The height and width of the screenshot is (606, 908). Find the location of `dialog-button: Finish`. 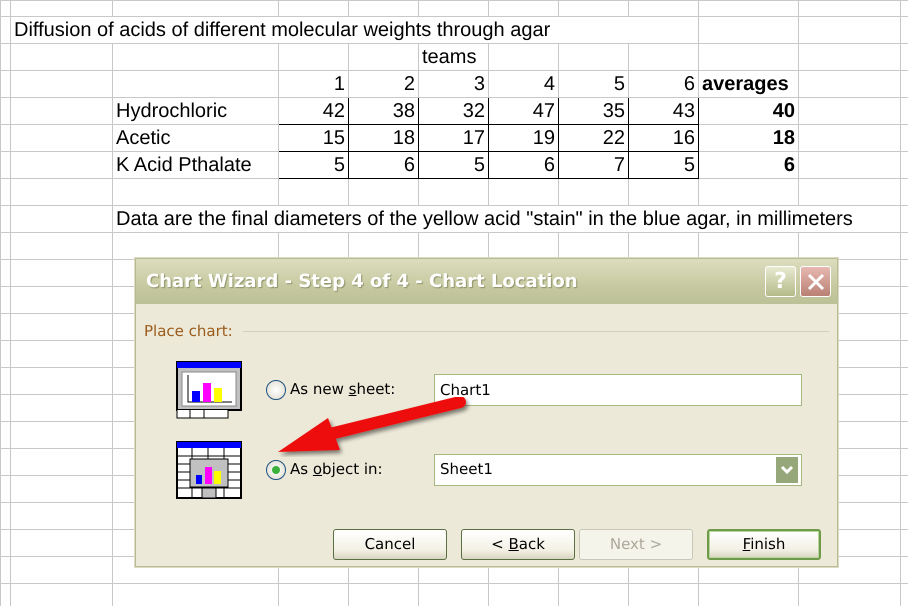

dialog-button: Finish is located at coordinates (764, 544).